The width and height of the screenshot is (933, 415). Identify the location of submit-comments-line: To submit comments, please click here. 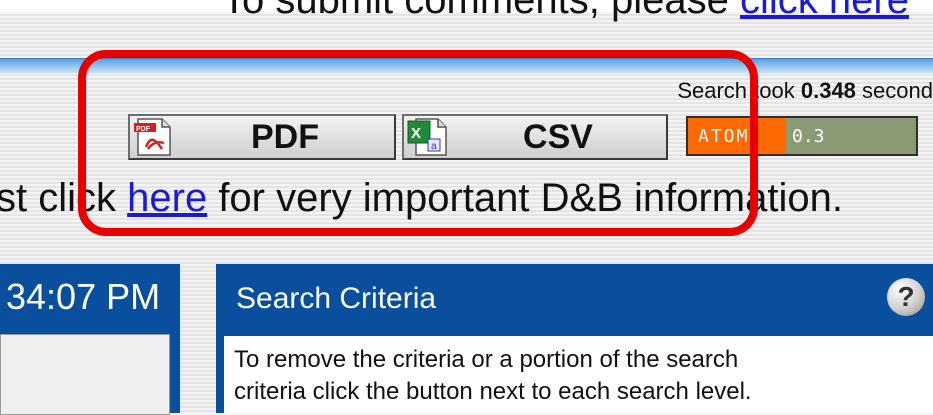
(565, 11).